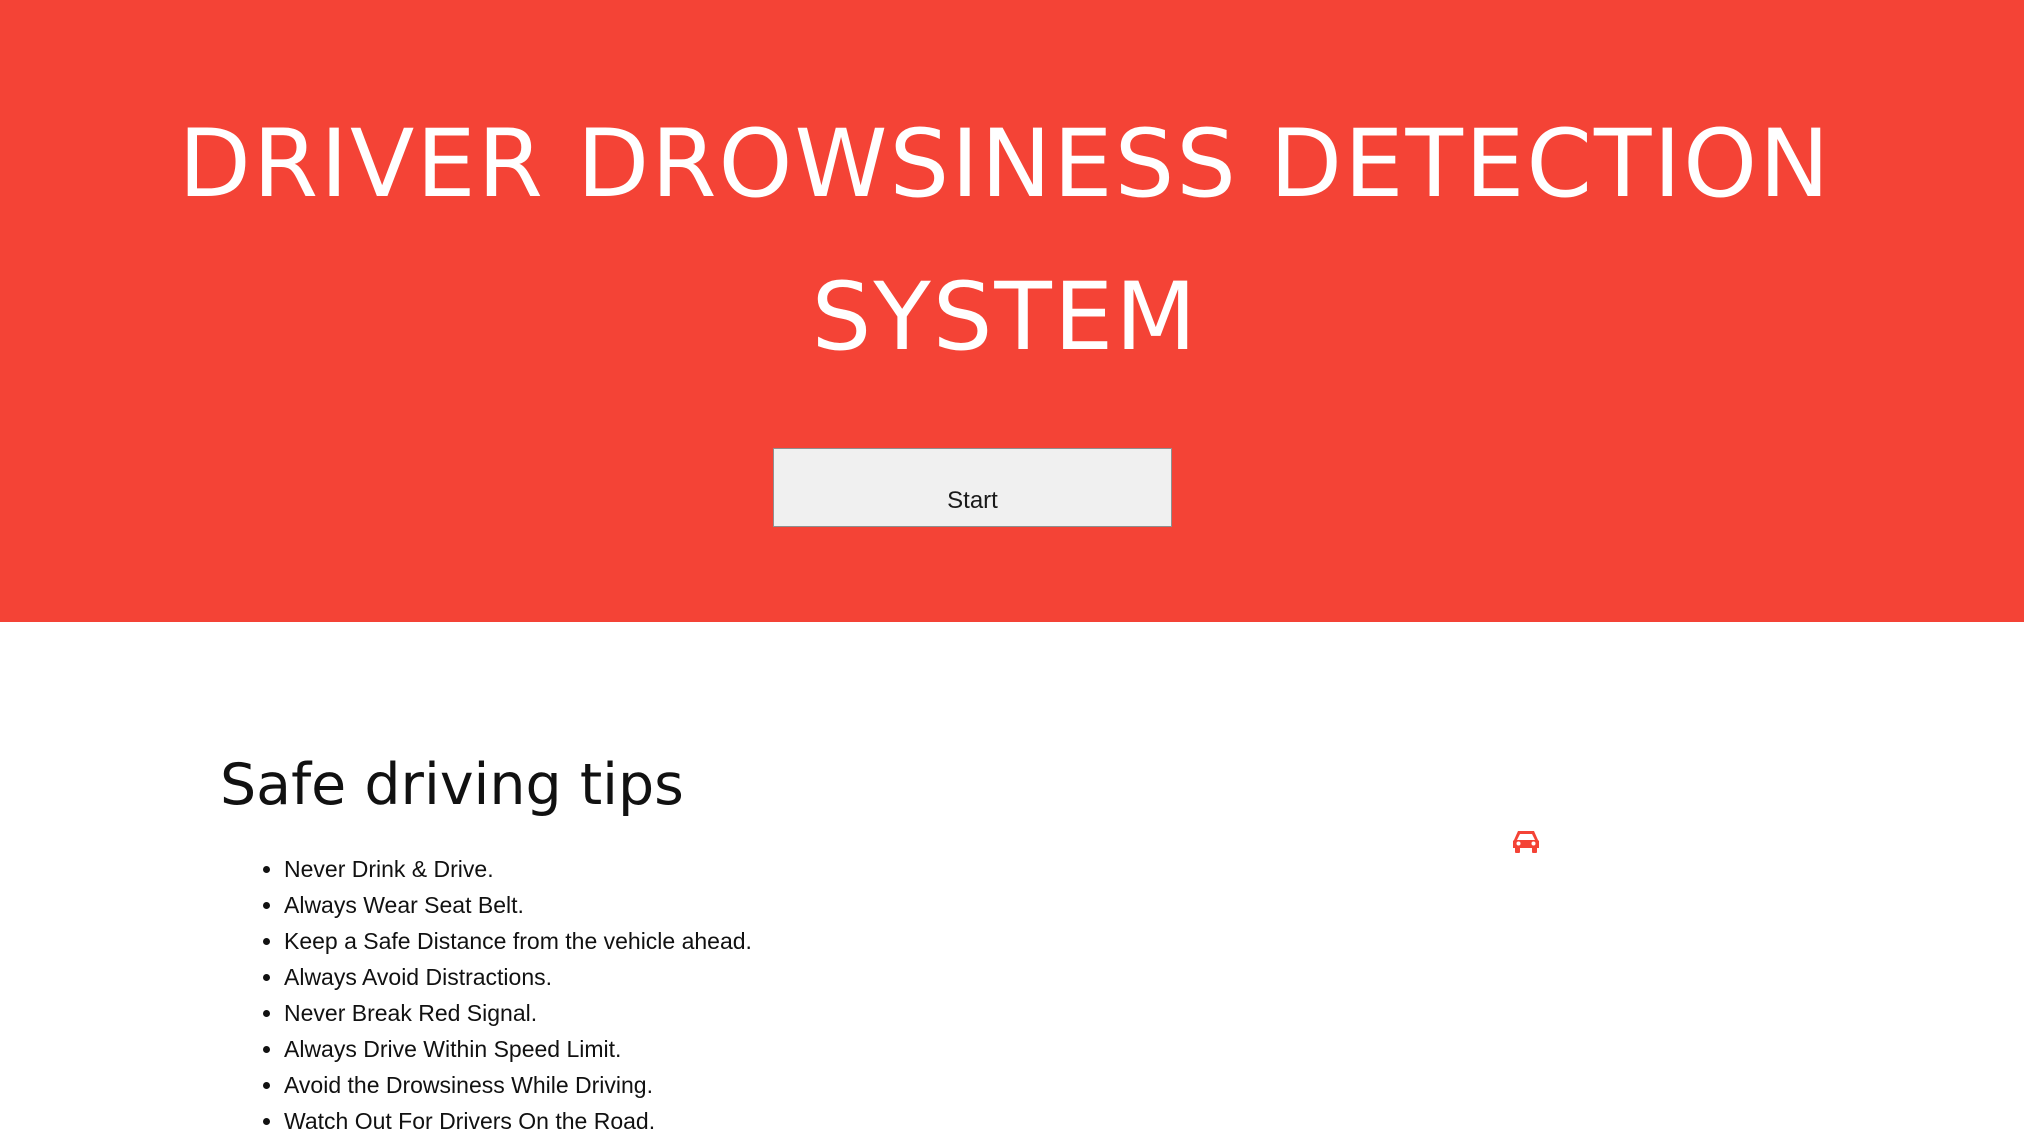 This screenshot has width=2024, height=1145. I want to click on list-item: Avoid the Drowsiness While Driving., so click(518, 1088).